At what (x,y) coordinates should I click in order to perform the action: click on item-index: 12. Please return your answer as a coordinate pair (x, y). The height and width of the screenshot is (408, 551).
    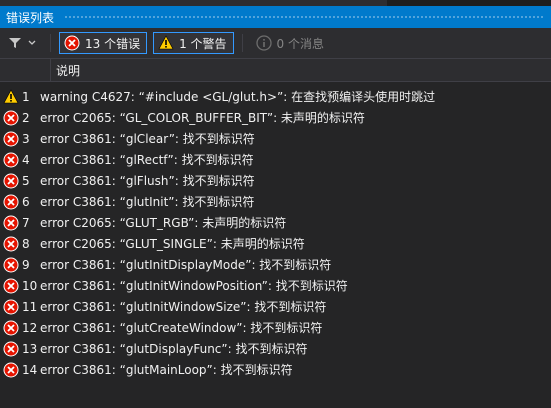
    Looking at the image, I should click on (30, 327).